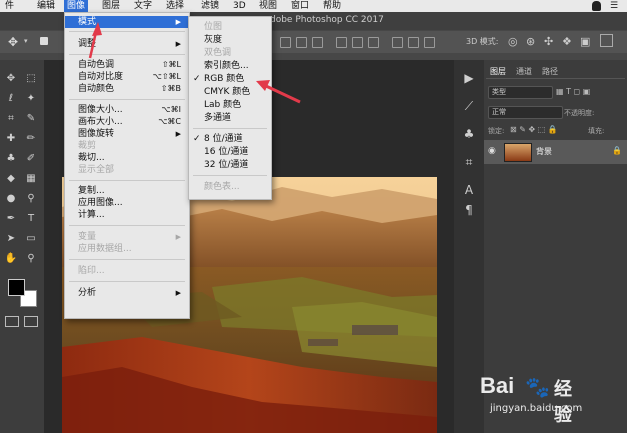  What do you see at coordinates (278, 92) in the screenshot?
I see `annotation-arrow-rgb` at bounding box center [278, 92].